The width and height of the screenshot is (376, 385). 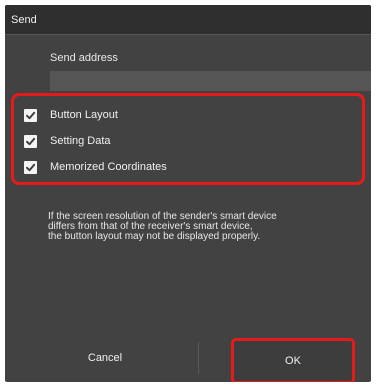 I want to click on checkbox-memorized-coordinates, so click(x=30, y=167).